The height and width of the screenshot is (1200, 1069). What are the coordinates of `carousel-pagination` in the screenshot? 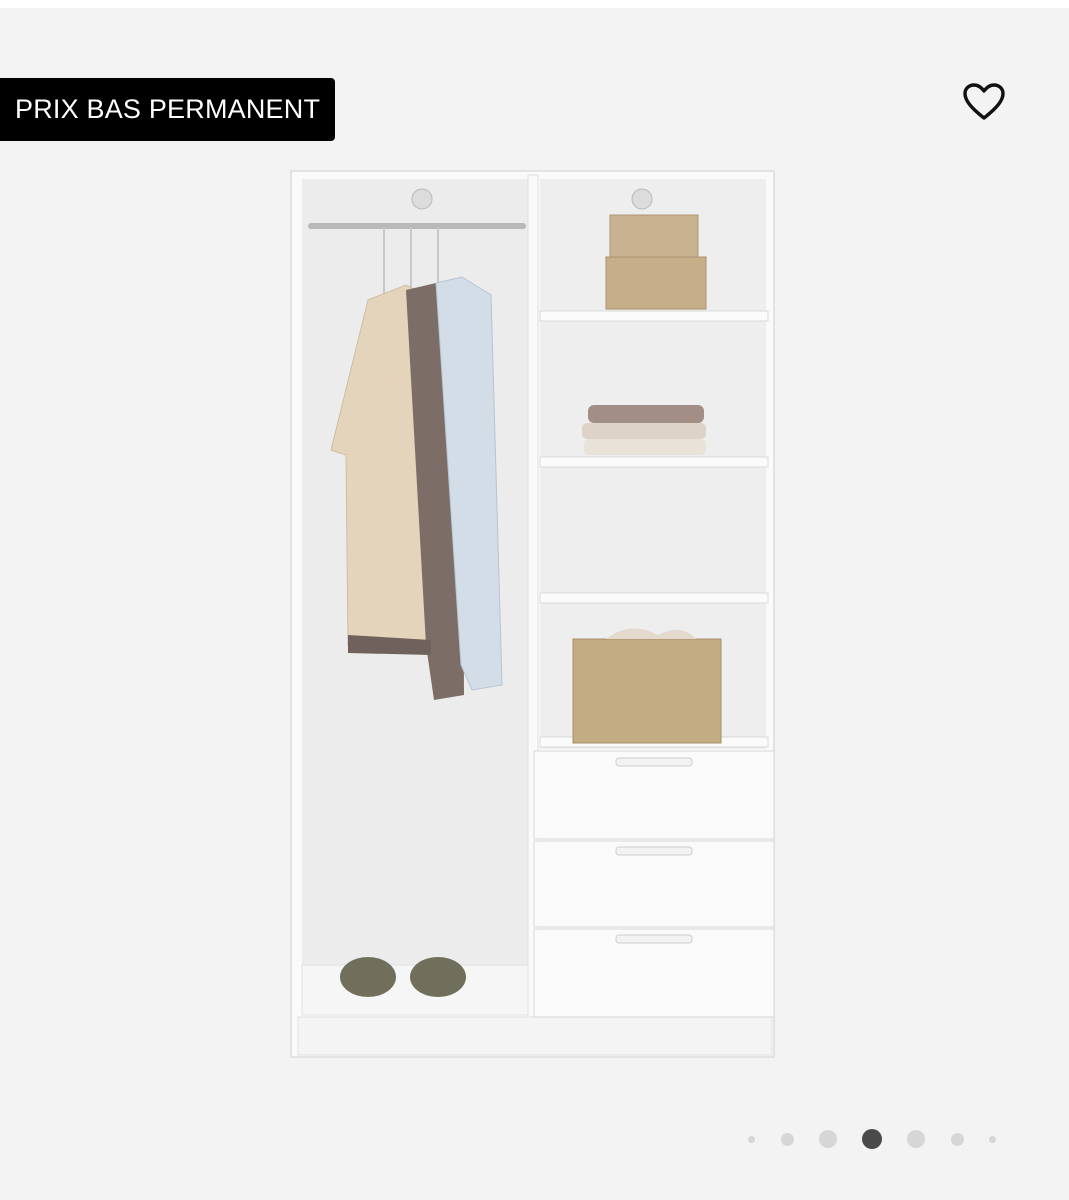 It's located at (873, 1139).